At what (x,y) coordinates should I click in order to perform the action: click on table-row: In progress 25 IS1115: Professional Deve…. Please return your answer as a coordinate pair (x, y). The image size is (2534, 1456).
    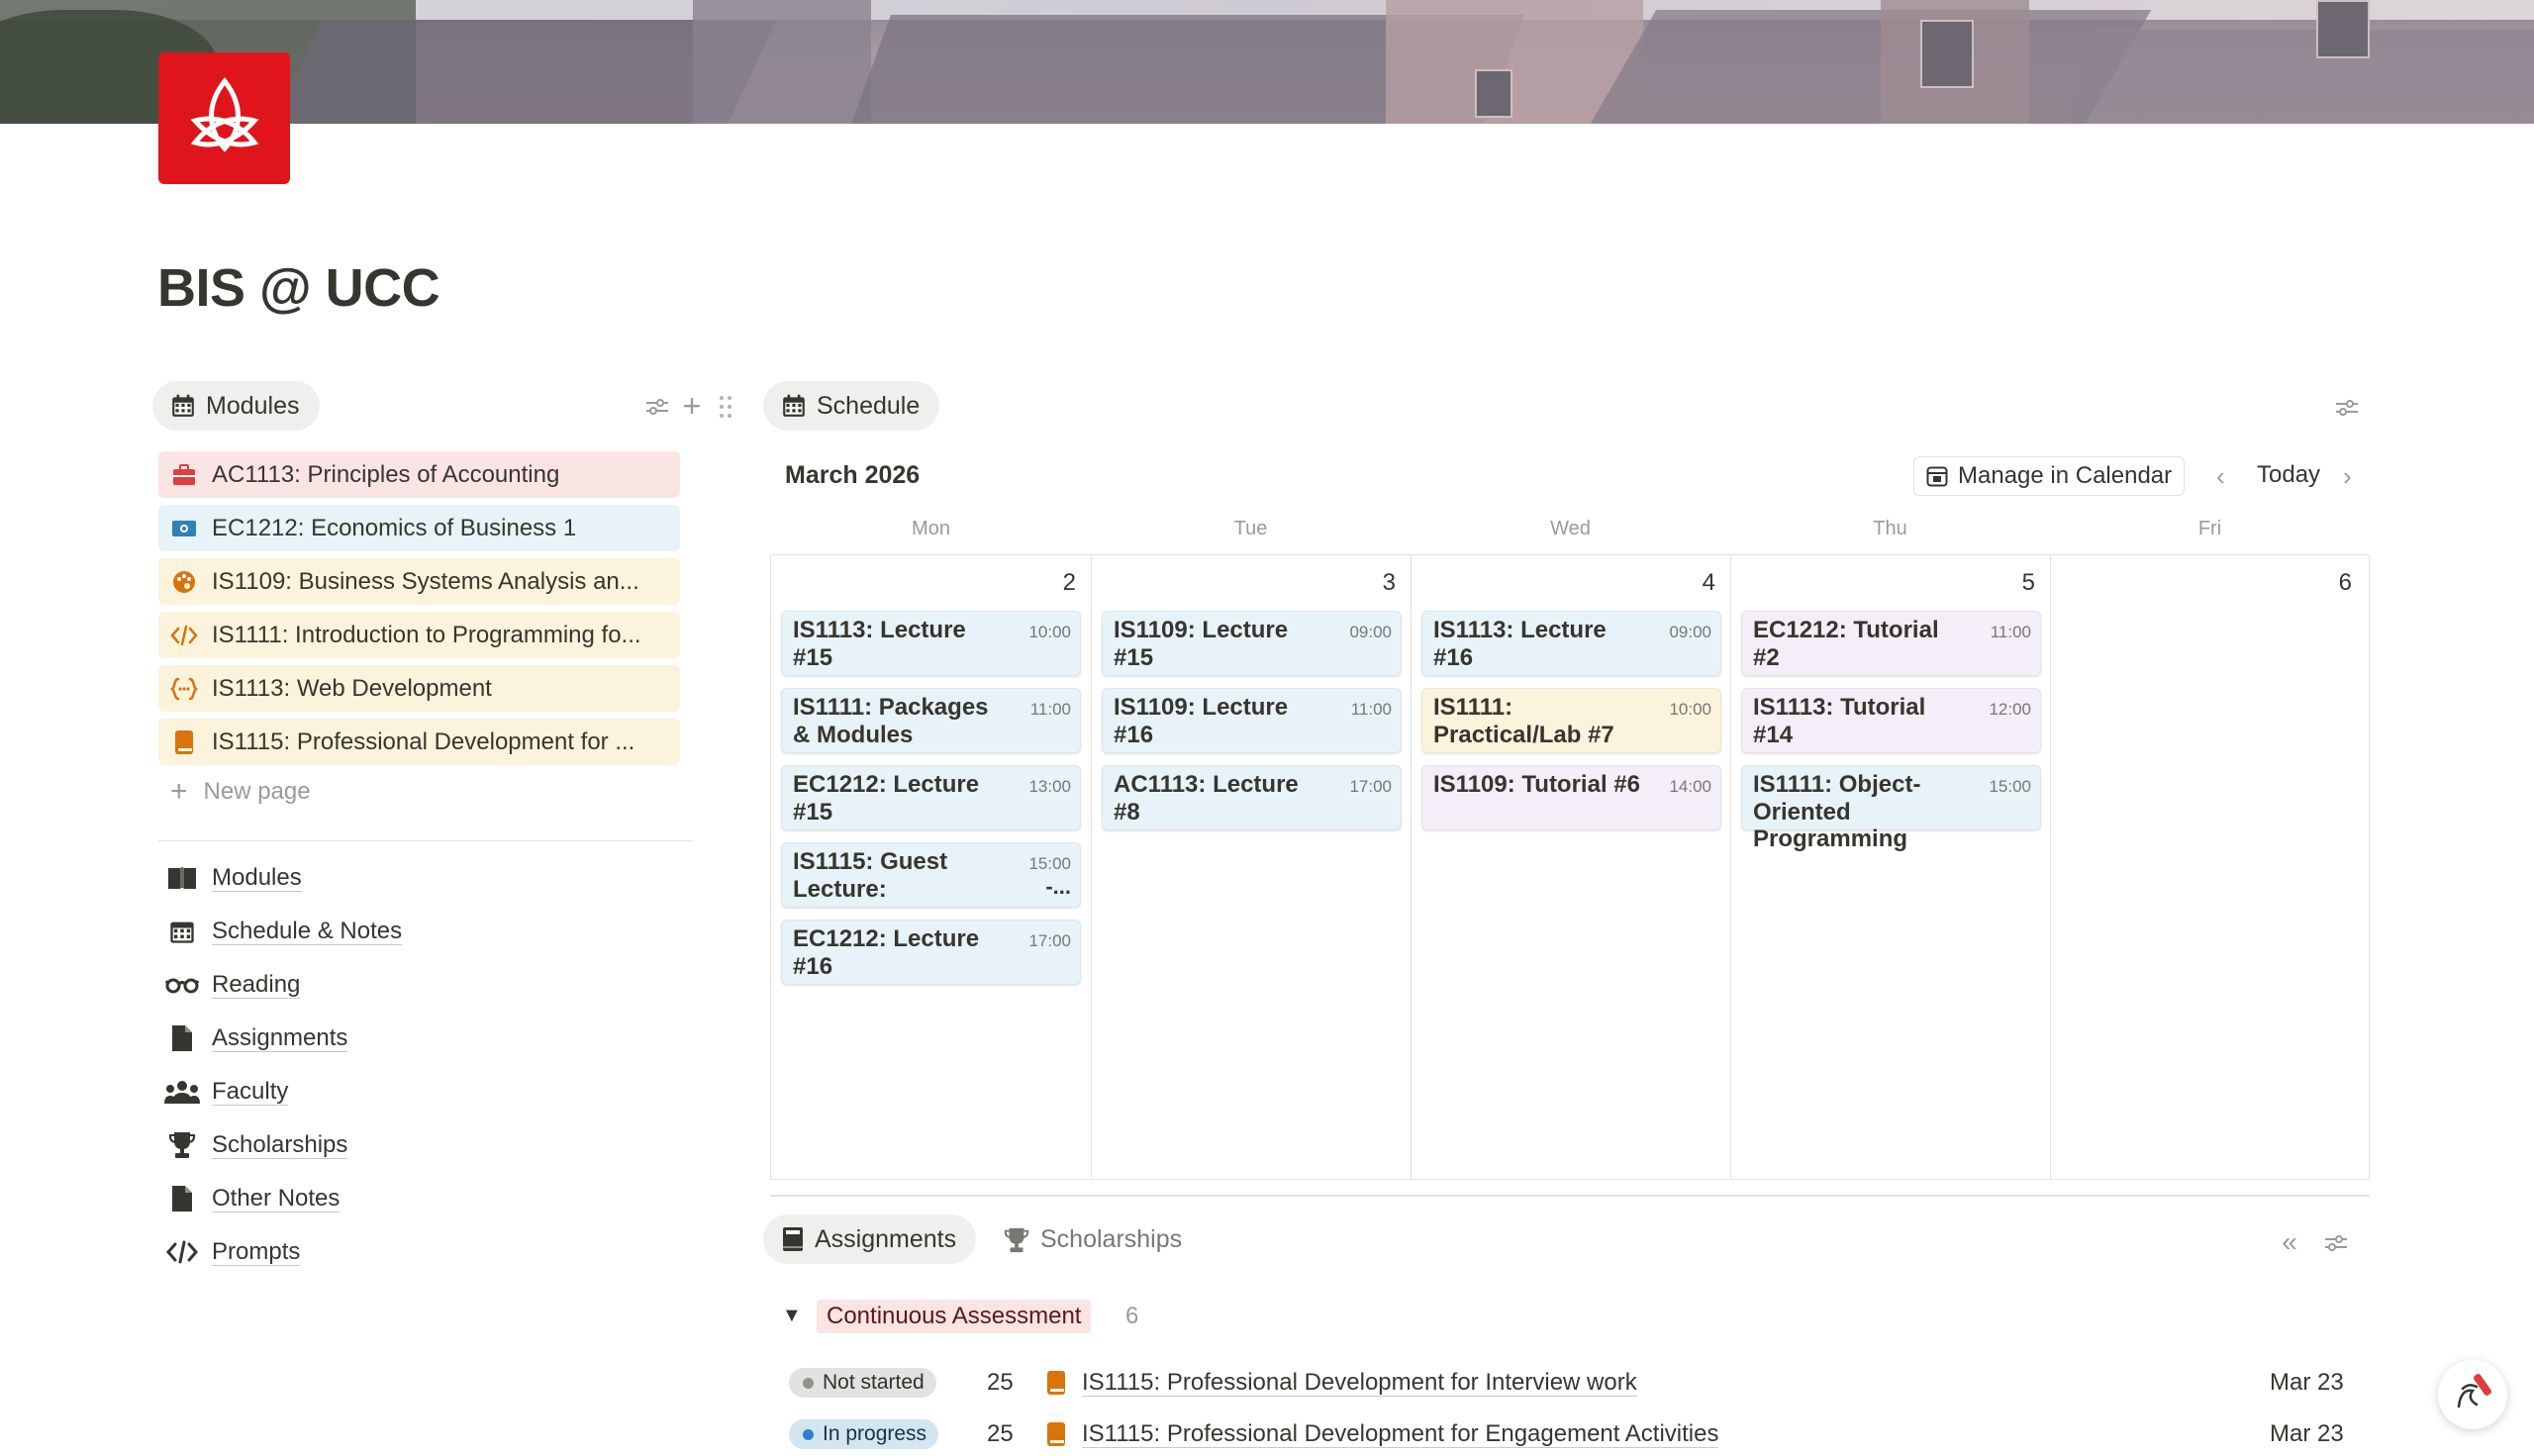
    Looking at the image, I should click on (1581, 1434).